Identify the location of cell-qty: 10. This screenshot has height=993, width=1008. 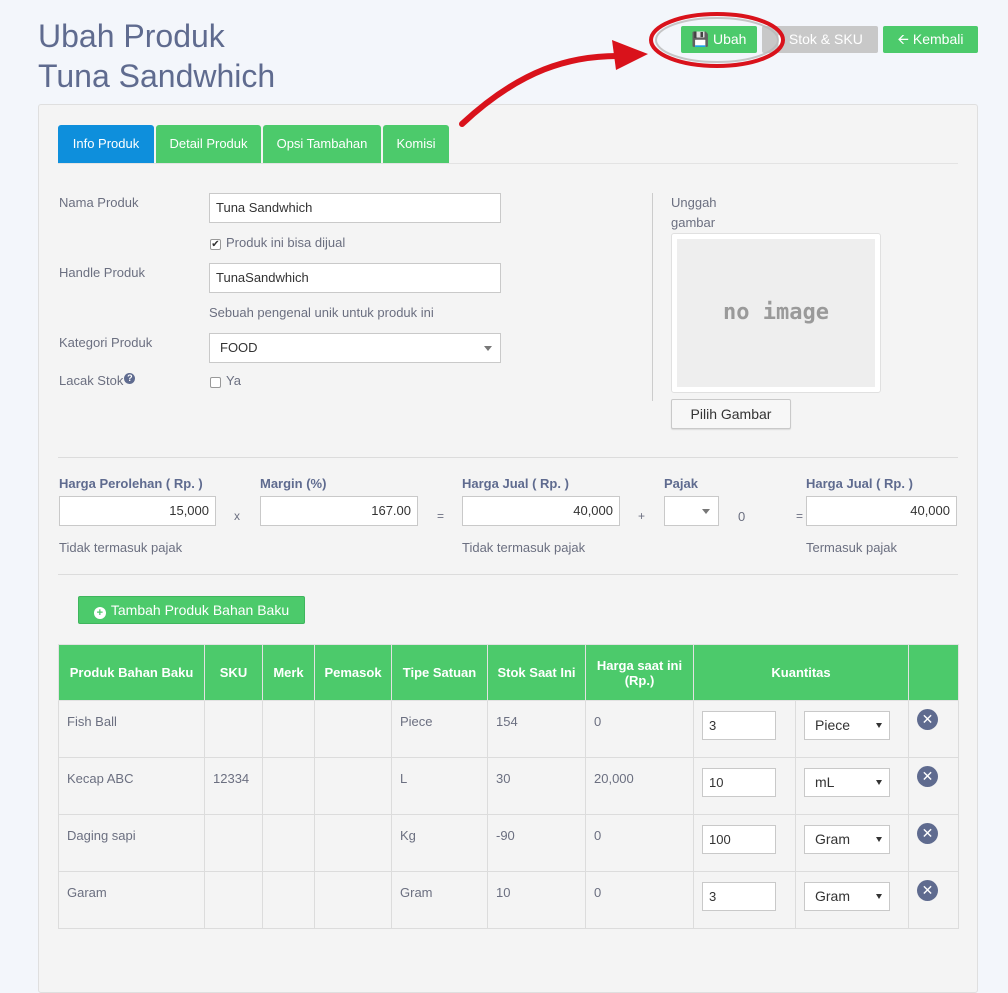
(744, 786).